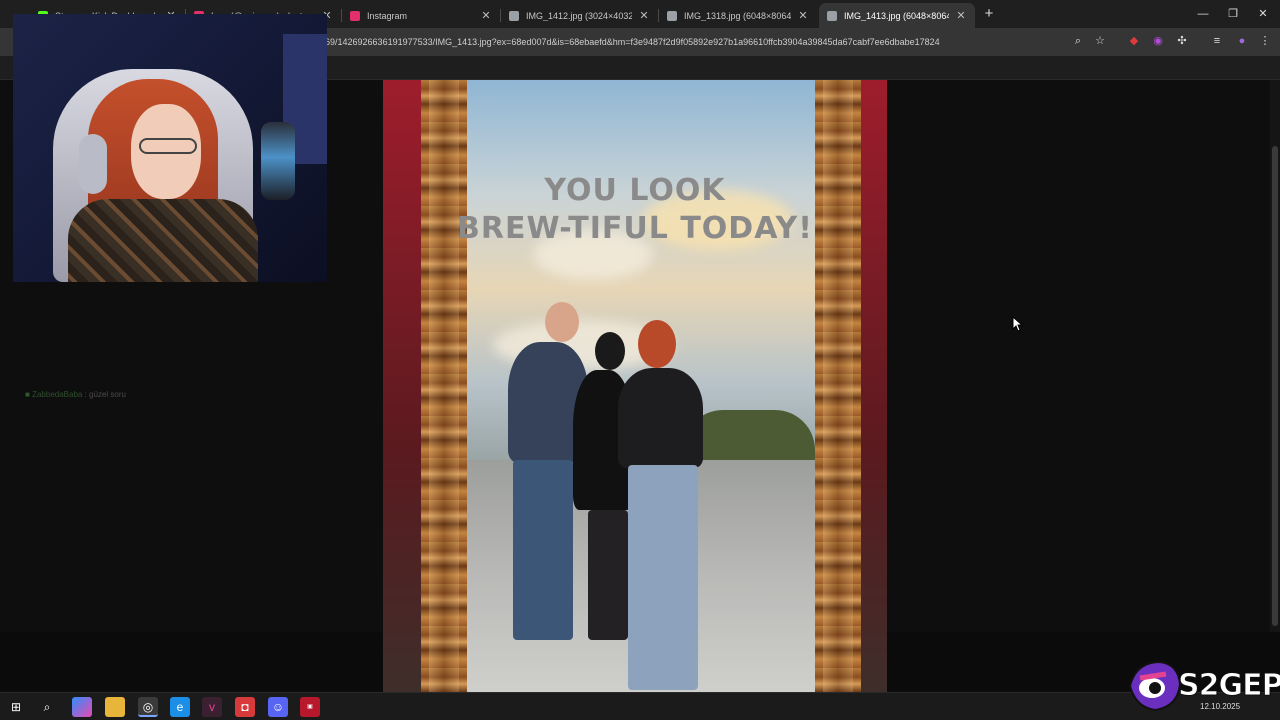 The width and height of the screenshot is (1280, 720). Describe the element at coordinates (245, 707) in the screenshot. I see `app-red-icon: ◘` at that location.